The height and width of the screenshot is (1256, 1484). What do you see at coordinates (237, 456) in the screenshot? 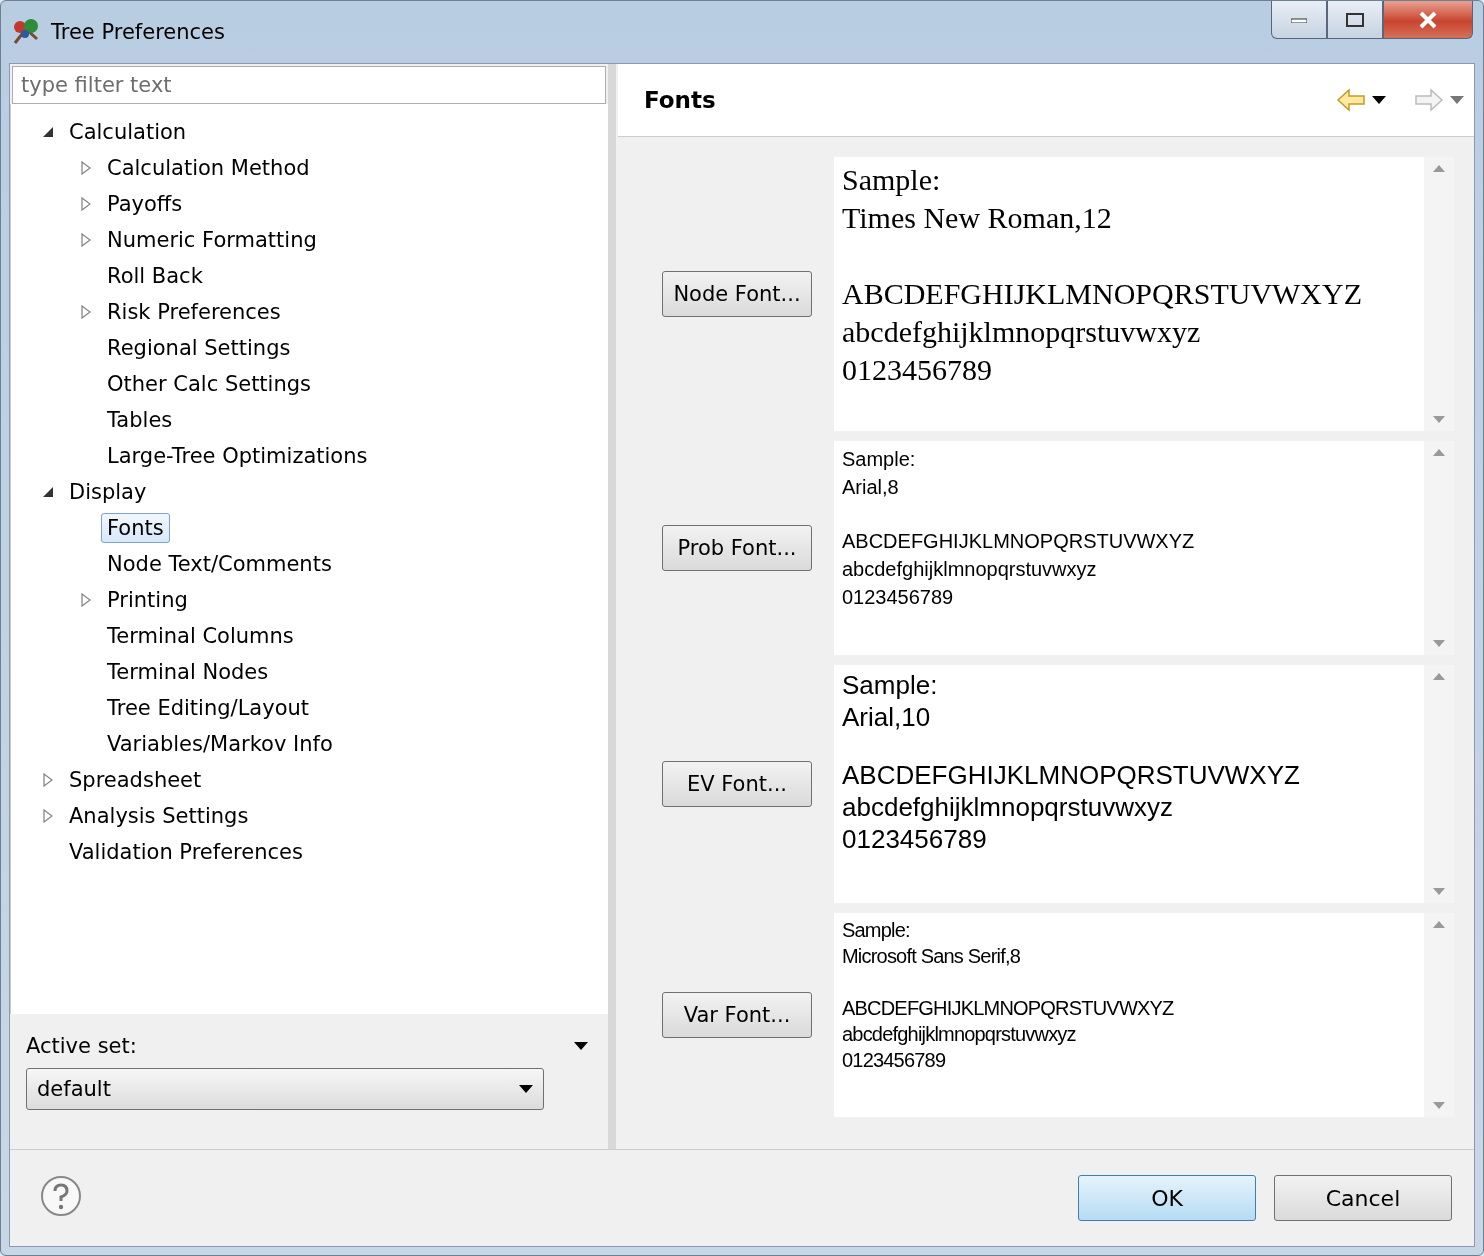
I see `tree-item: Large-Tree Optimizations` at bounding box center [237, 456].